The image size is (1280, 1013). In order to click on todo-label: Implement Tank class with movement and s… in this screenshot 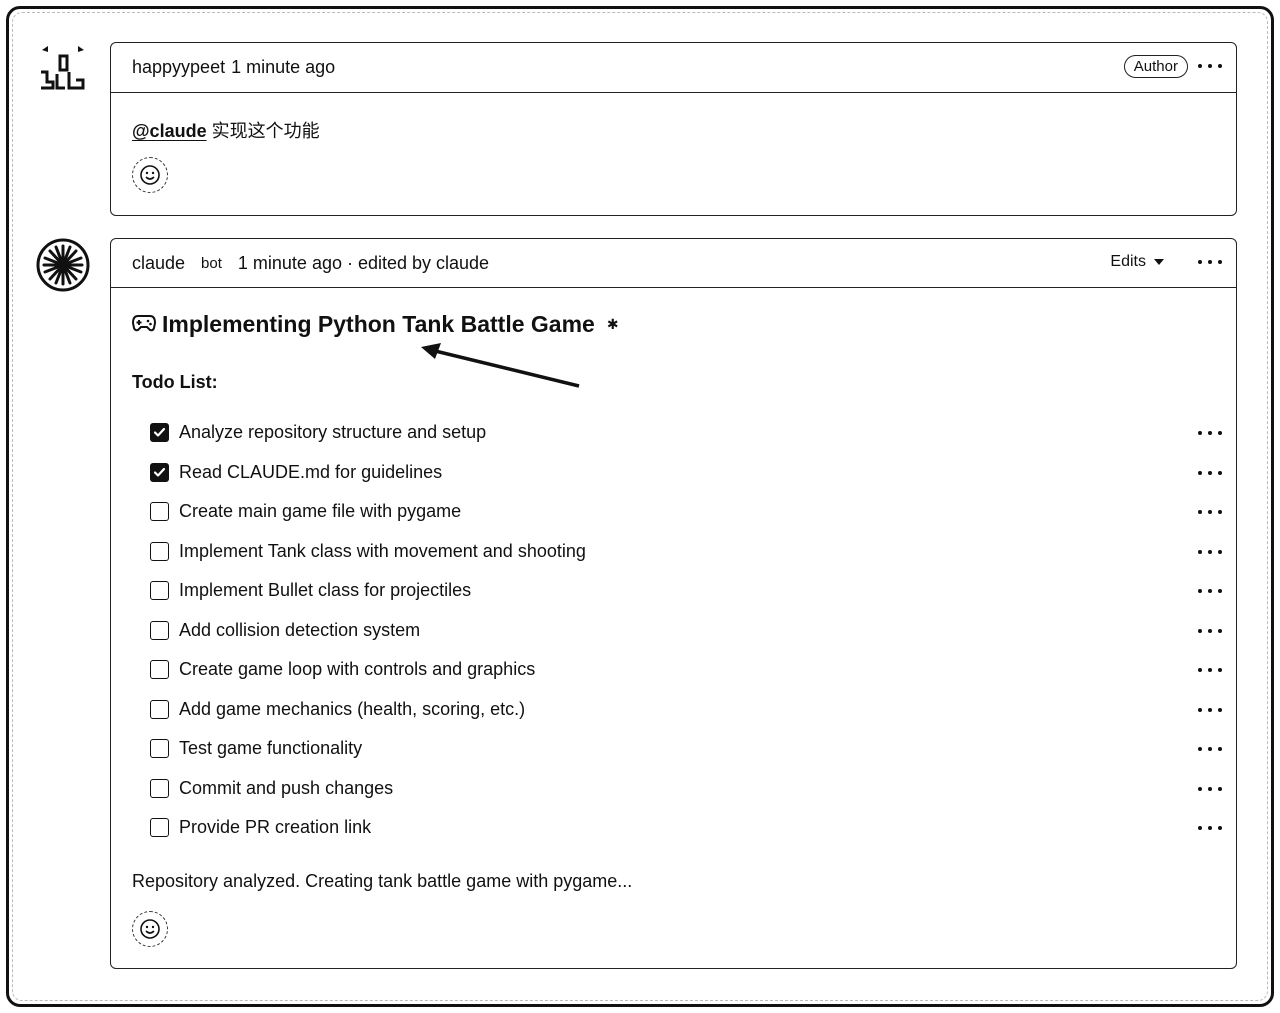, I will do `click(382, 550)`.